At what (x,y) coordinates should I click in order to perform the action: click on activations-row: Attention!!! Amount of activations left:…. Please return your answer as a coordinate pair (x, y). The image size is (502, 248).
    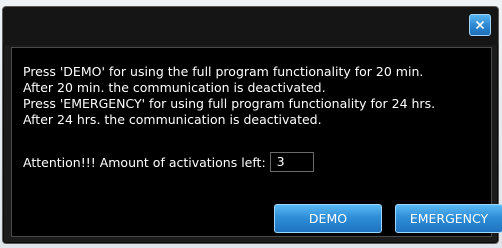
    Looking at the image, I should click on (168, 162).